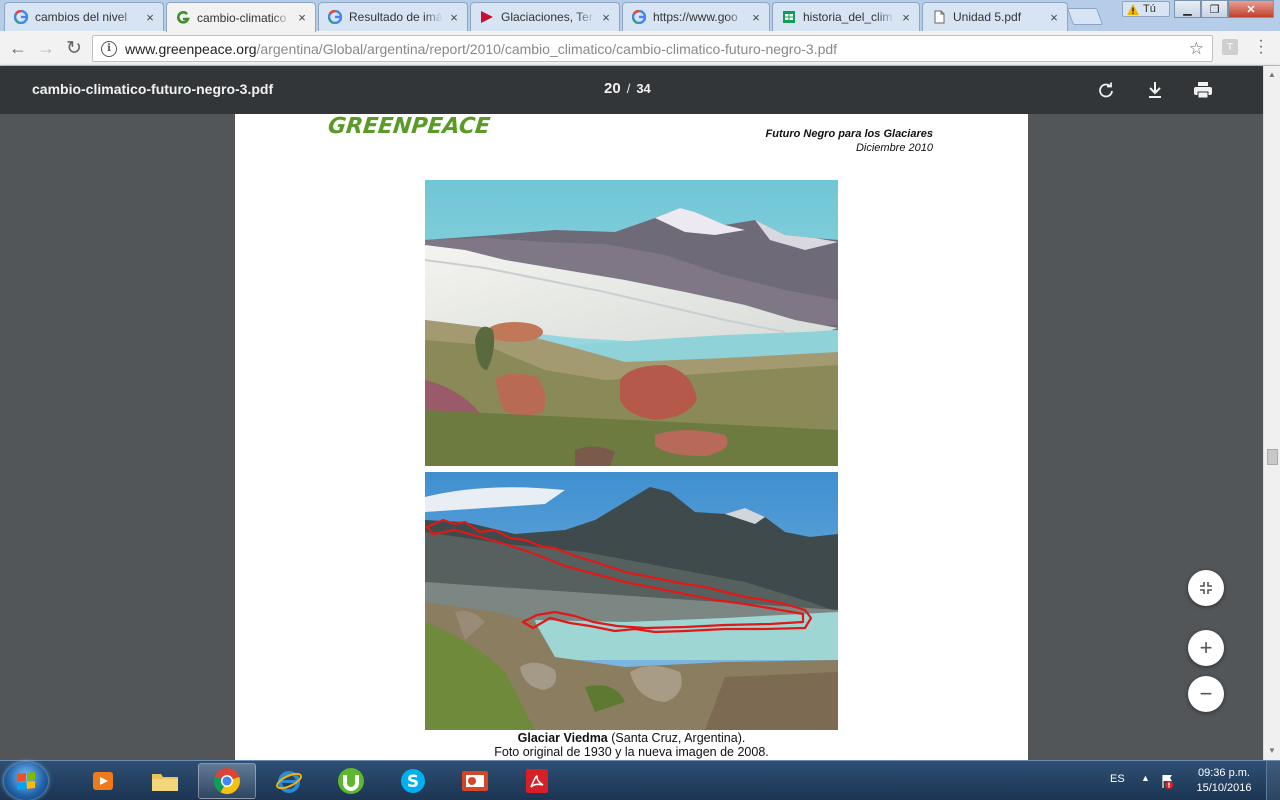 The height and width of the screenshot is (800, 1280). I want to click on sheets-icon, so click(789, 17).